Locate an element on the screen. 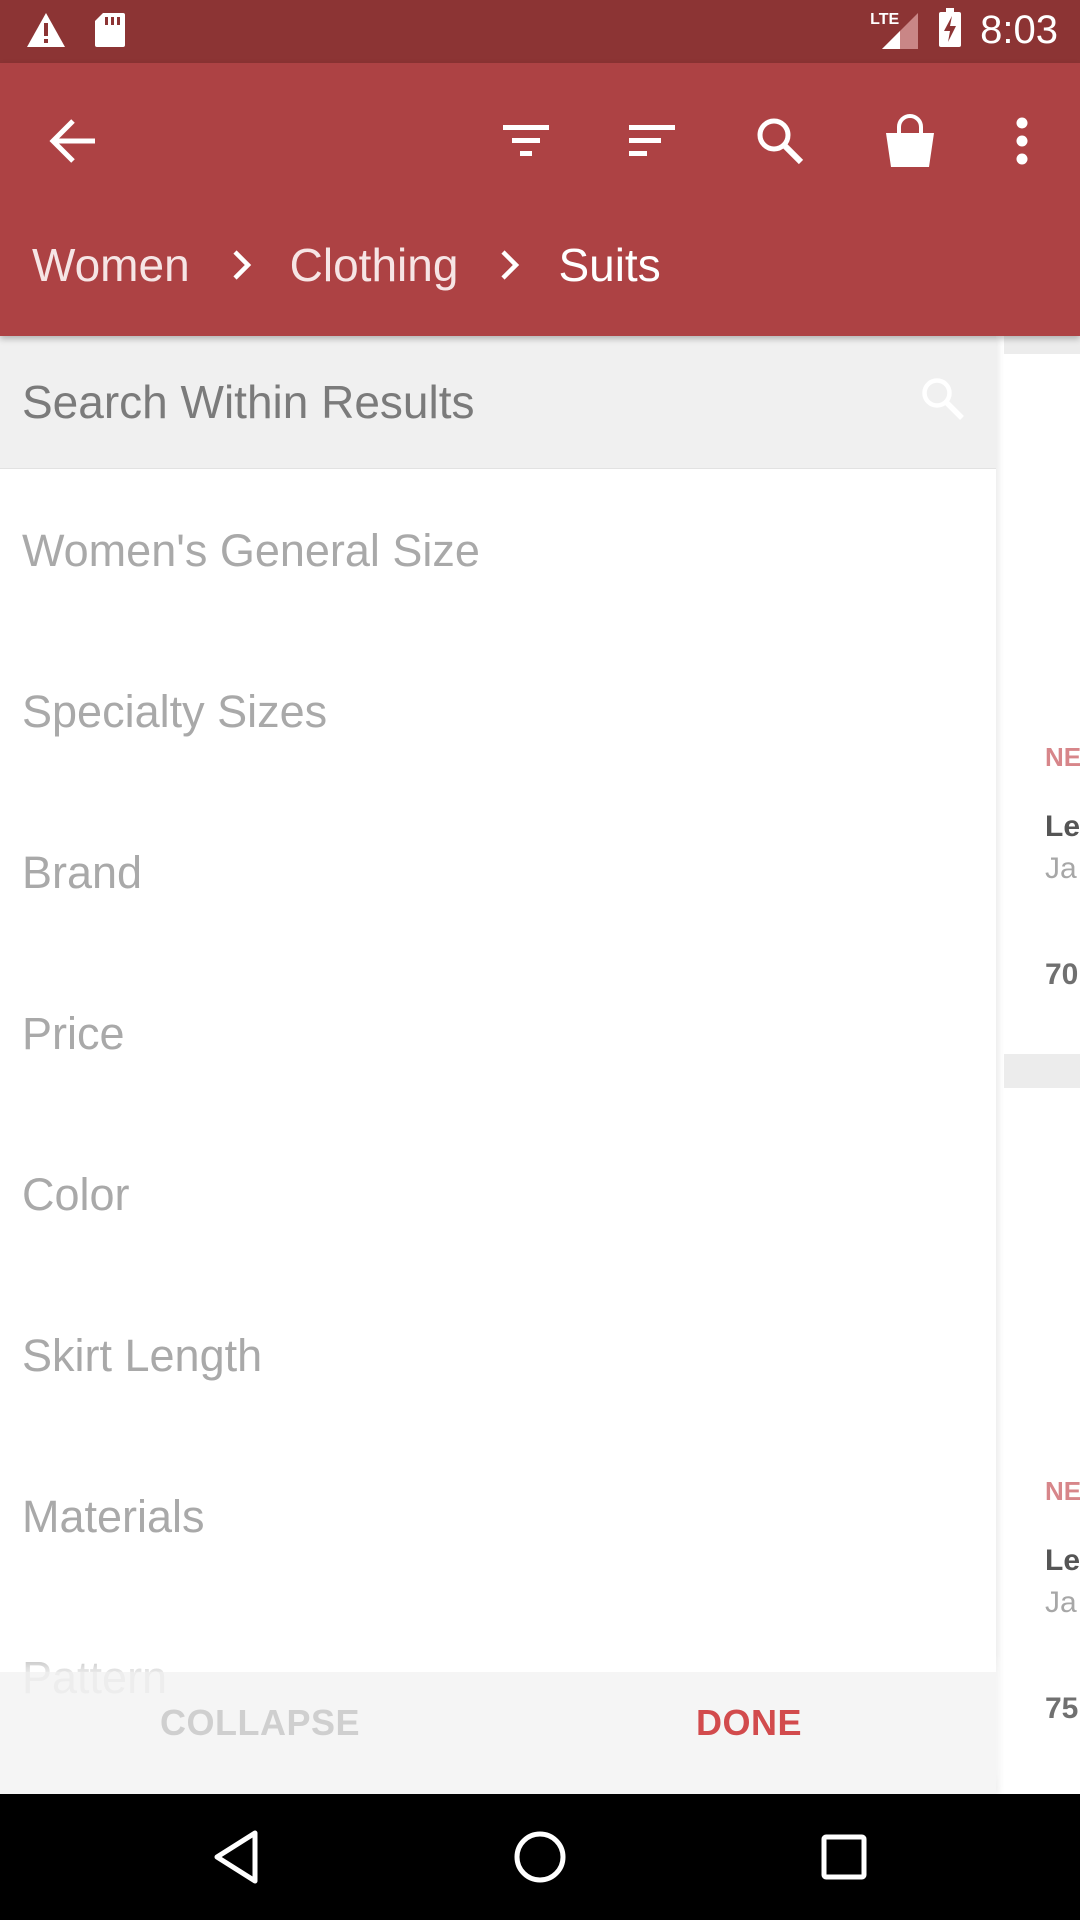  filter-color: Color is located at coordinates (76, 1195).